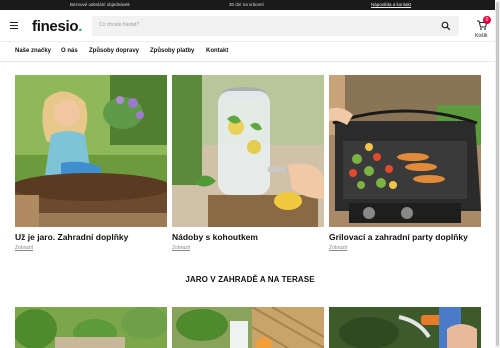 Image resolution: width=500 pixels, height=348 pixels. I want to click on garden-image, so click(91, 151).